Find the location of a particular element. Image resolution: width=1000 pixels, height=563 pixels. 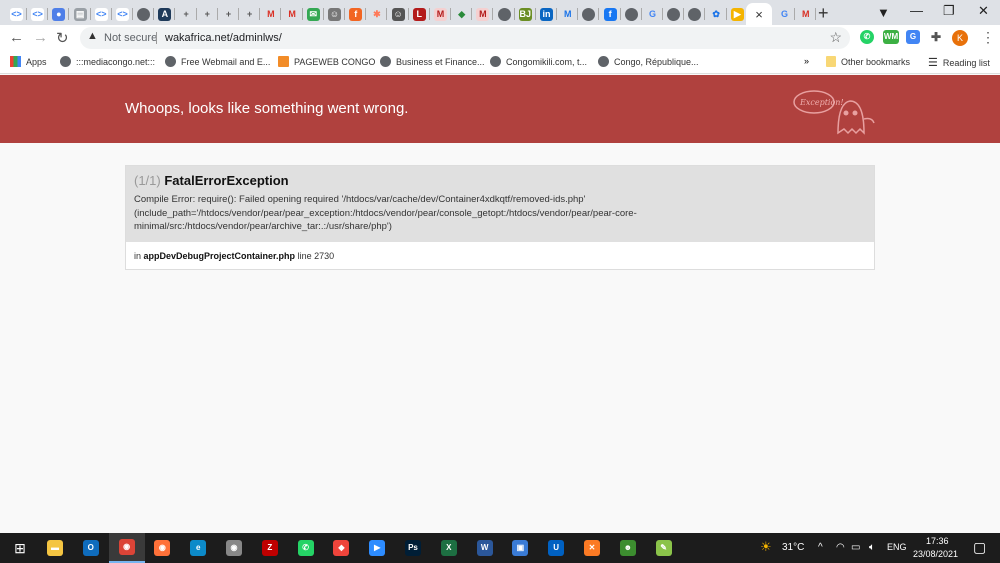

tab: ▶ is located at coordinates (737, 14).